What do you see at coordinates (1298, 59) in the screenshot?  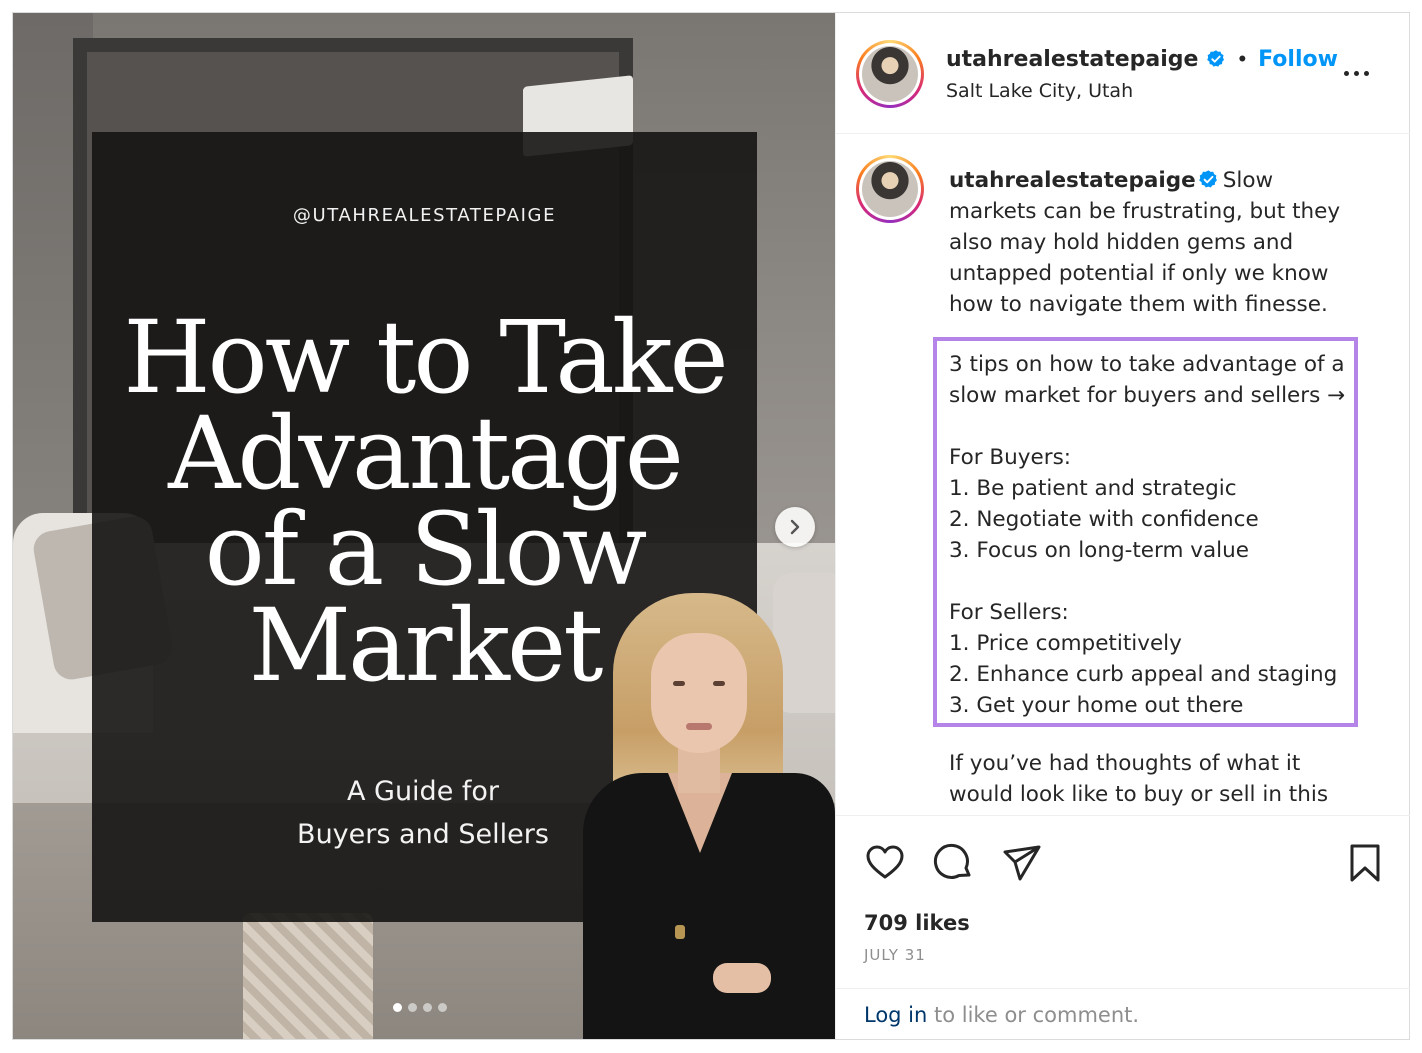 I see `follow-button: Follow` at bounding box center [1298, 59].